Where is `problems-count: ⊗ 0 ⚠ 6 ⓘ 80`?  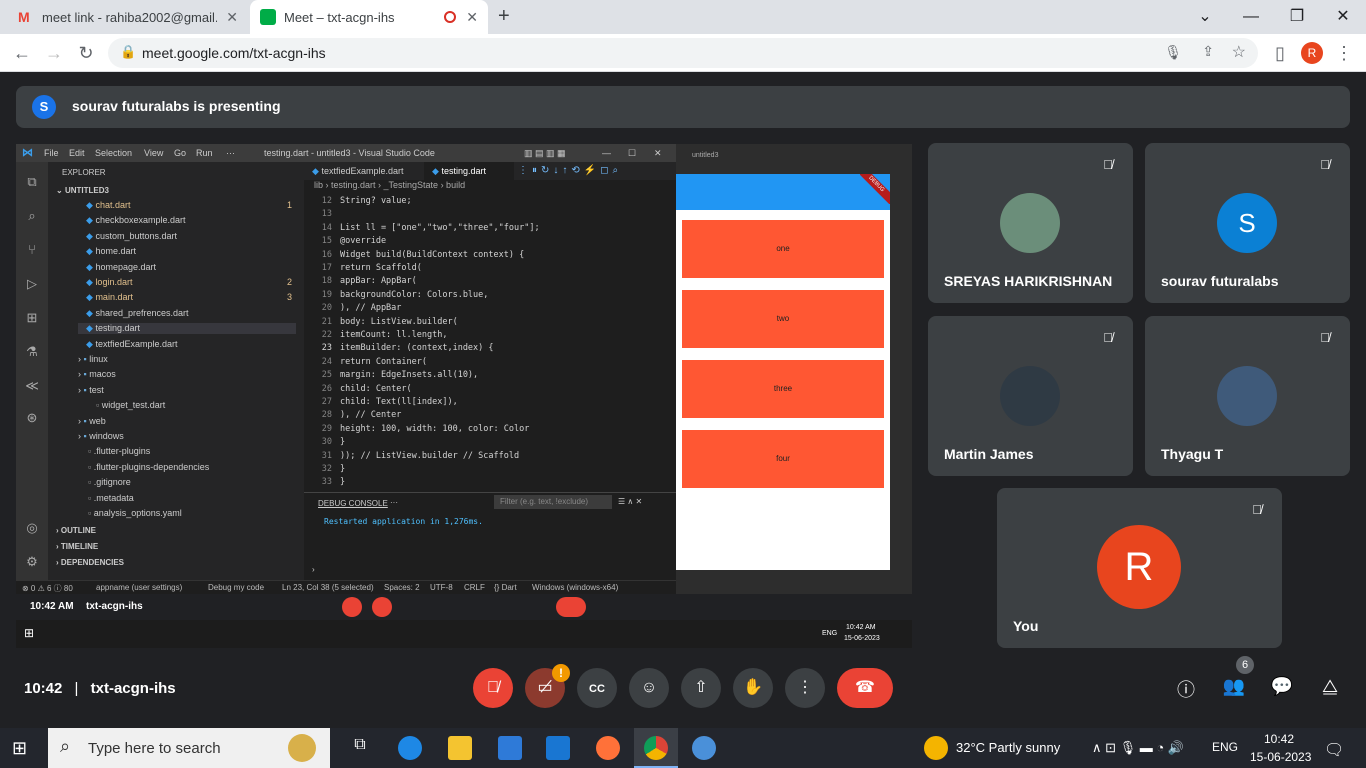
problems-count: ⊗ 0 ⚠ 6 ⓘ 80 is located at coordinates (47, 588).